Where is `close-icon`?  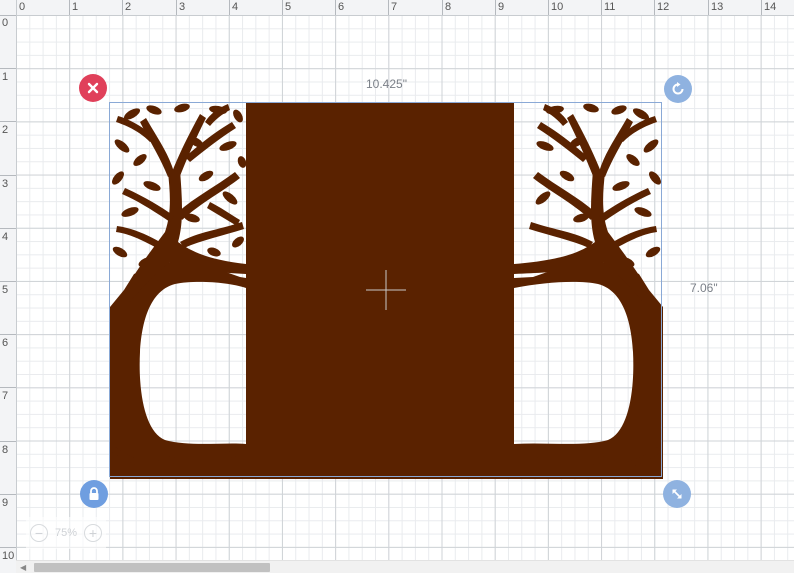
close-icon is located at coordinates (93, 88).